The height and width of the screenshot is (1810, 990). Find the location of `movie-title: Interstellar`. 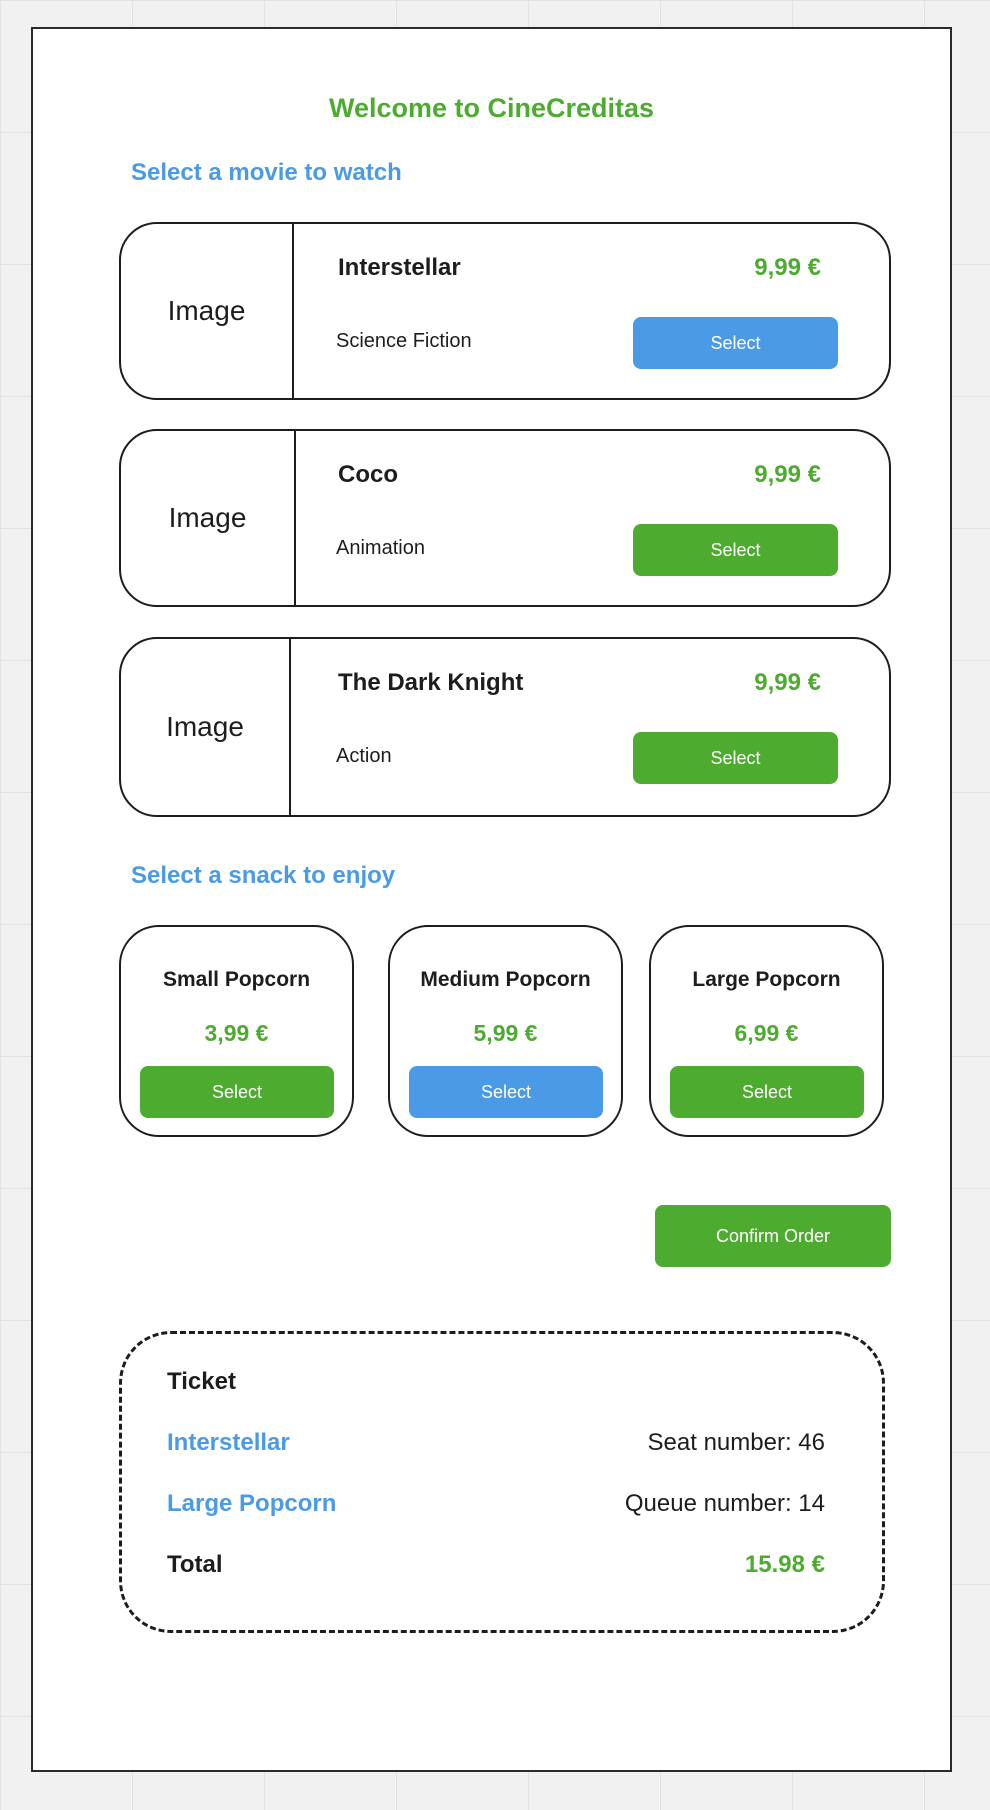

movie-title: Interstellar is located at coordinates (399, 267).